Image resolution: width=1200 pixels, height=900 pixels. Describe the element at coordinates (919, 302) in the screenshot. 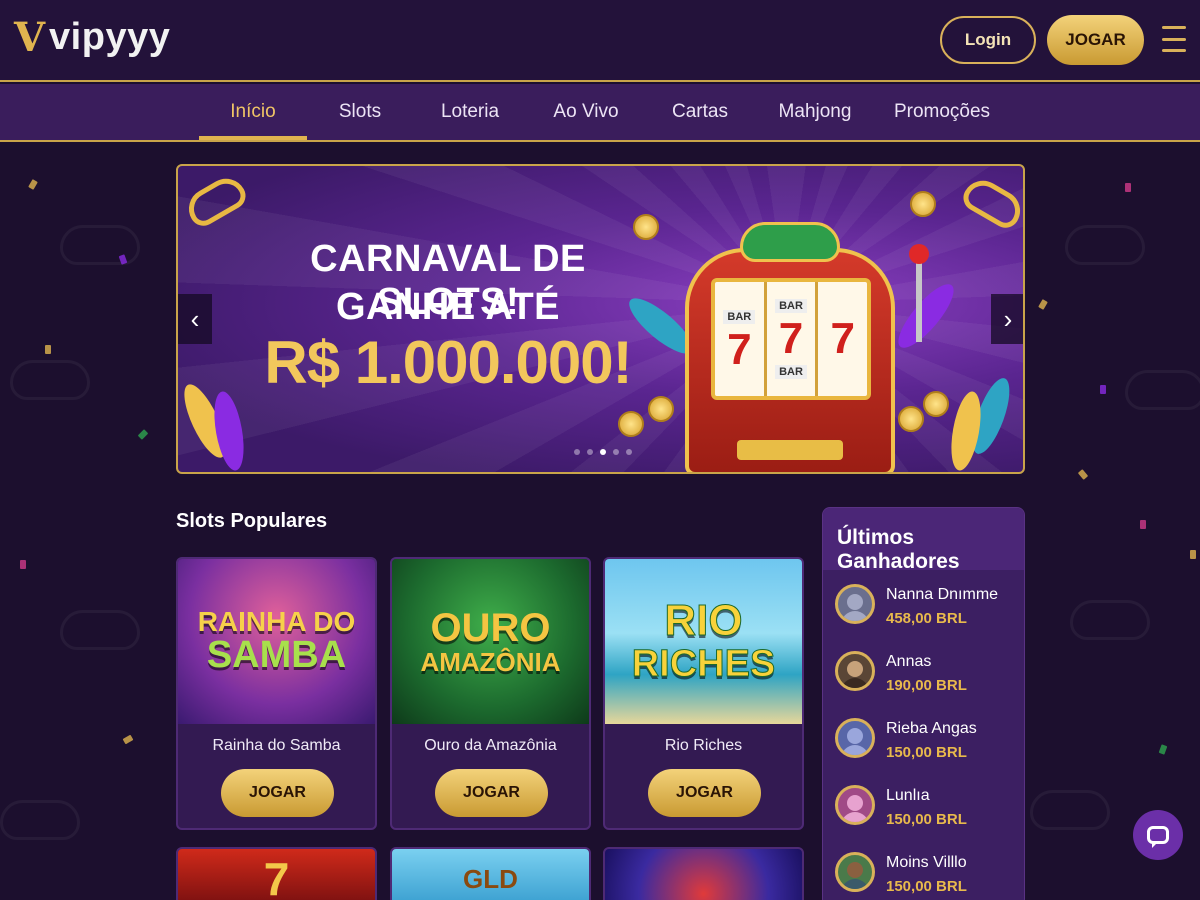

I see `slot-lever` at that location.